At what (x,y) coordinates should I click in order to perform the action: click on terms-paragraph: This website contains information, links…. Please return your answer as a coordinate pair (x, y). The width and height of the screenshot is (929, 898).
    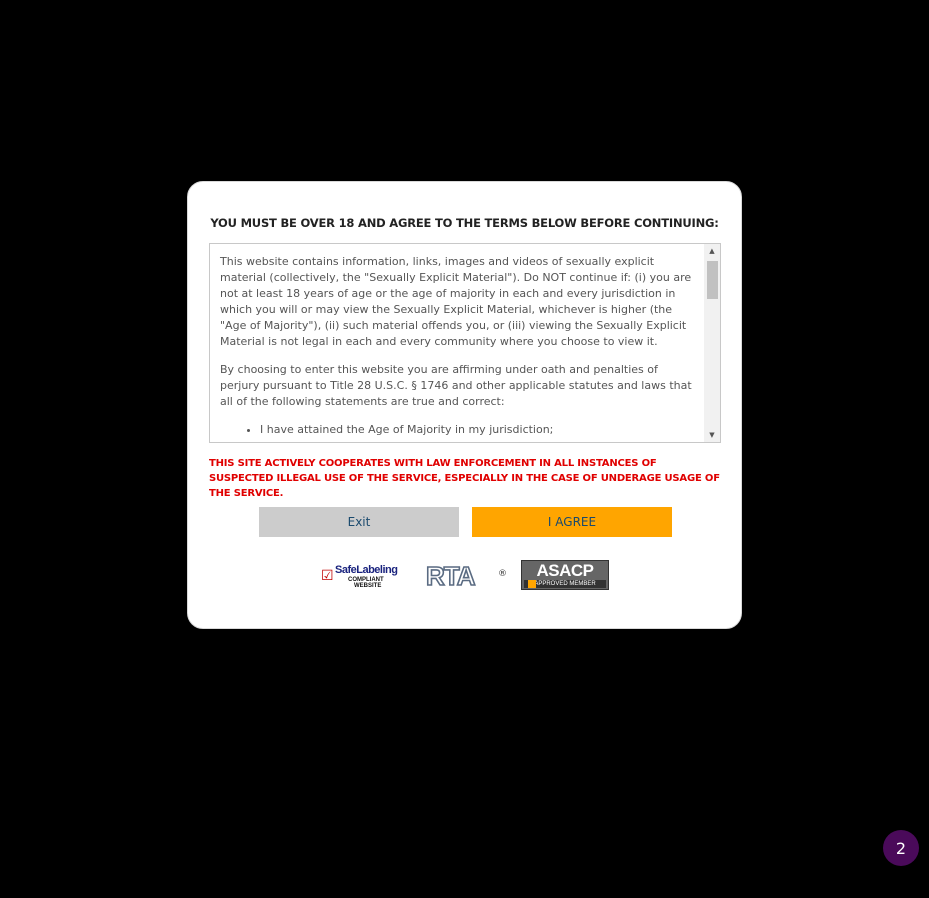
    Looking at the image, I should click on (456, 301).